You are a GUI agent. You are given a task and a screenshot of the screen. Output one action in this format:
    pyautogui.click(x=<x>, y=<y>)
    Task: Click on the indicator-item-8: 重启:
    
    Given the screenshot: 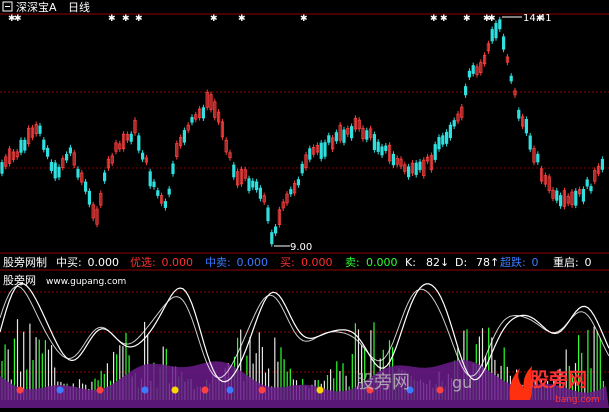 What is the action you would take?
    pyautogui.click(x=566, y=262)
    